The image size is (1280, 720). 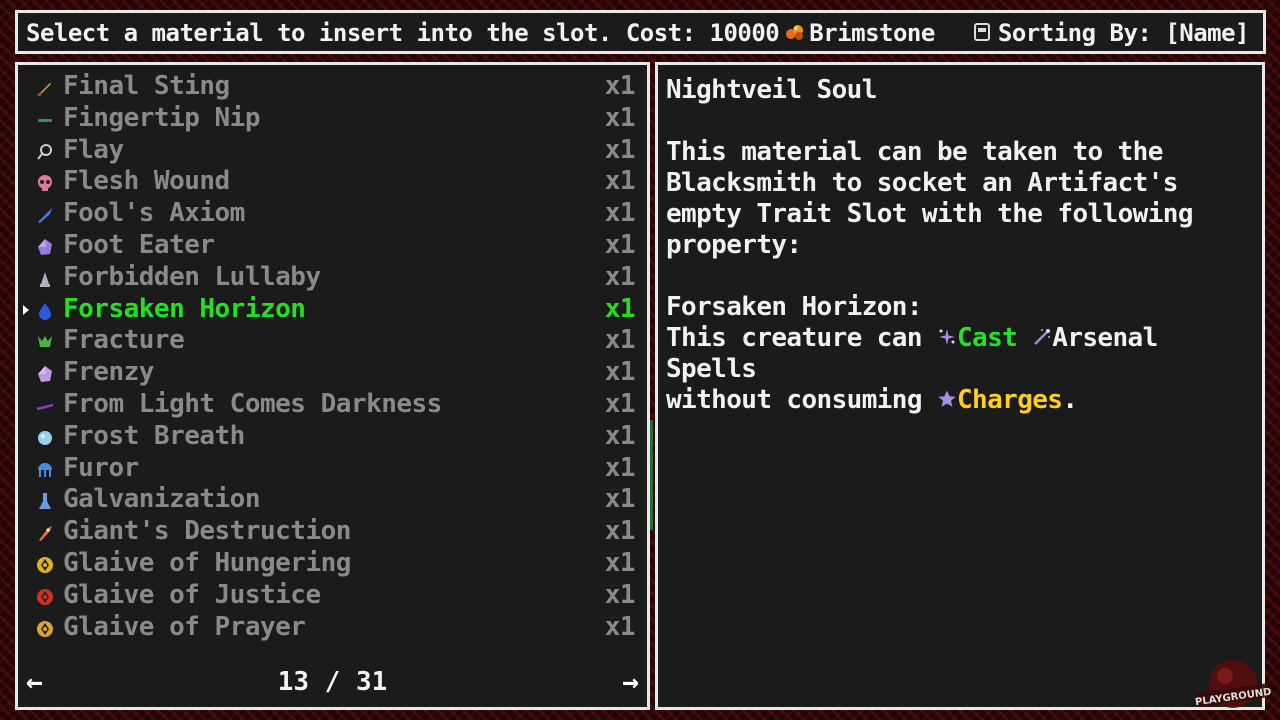 What do you see at coordinates (794, 307) in the screenshot?
I see `property-name: Forsaken Horizon:` at bounding box center [794, 307].